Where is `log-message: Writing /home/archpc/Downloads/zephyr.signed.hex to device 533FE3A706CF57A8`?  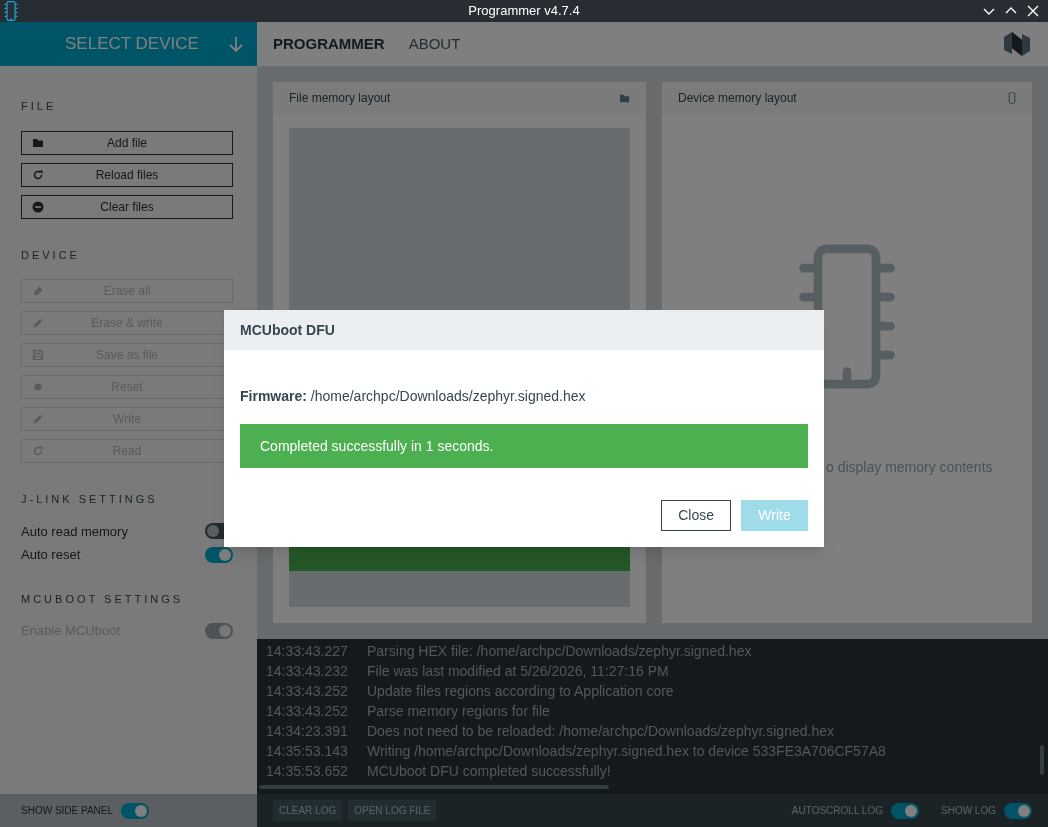
log-message: Writing /home/archpc/Downloads/zephyr.signed.hex to device 533FE3A706CF57A8 is located at coordinates (626, 751).